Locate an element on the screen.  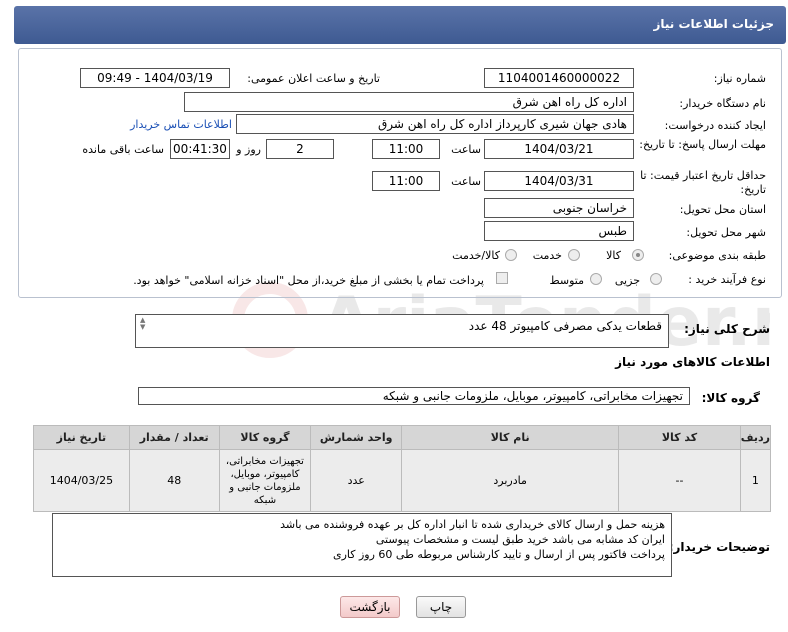
col-quantity: تعداد / مقدار is located at coordinates (174, 437).